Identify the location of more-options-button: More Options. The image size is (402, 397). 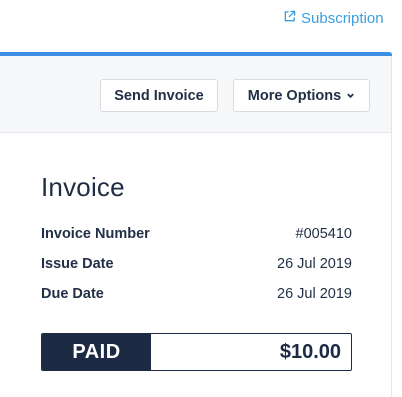
(301, 95).